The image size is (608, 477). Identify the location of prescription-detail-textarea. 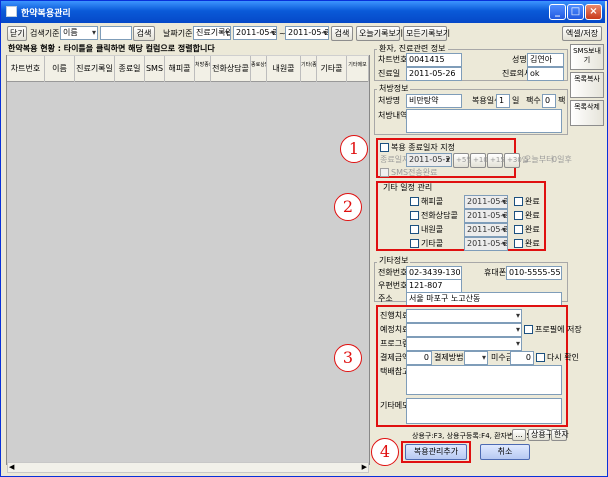
(484, 121).